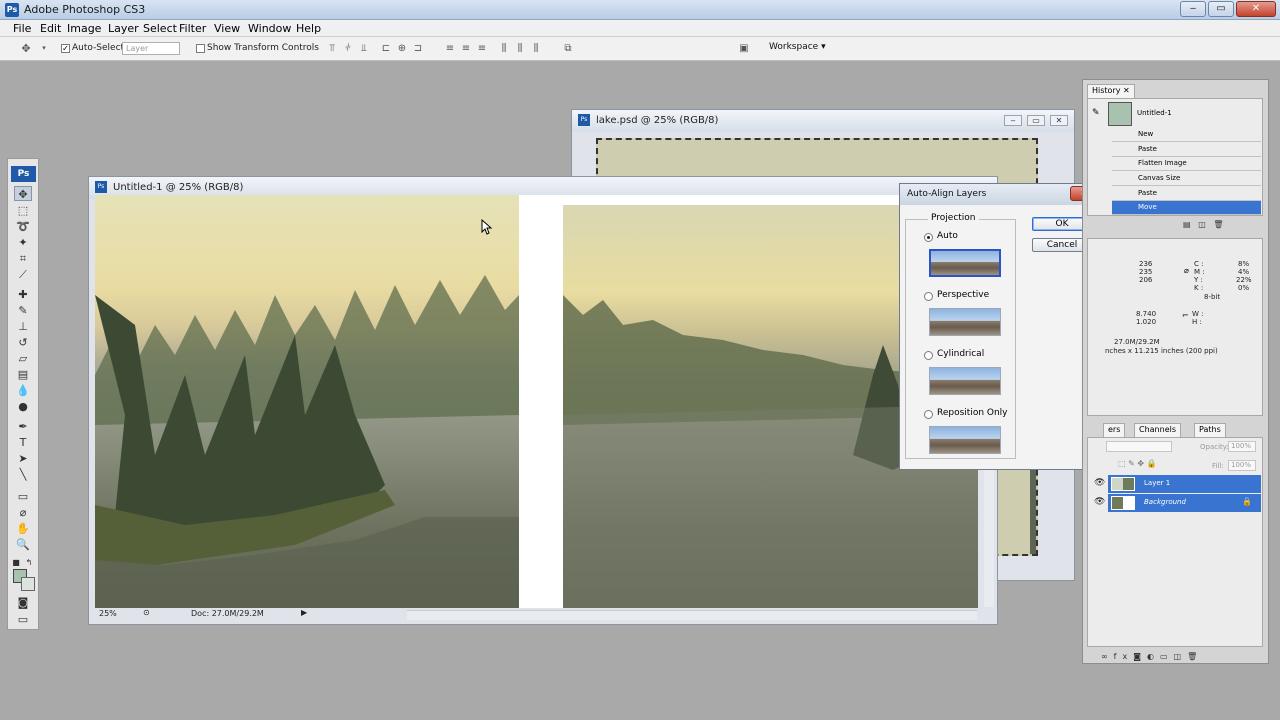 The image size is (1280, 720). I want to click on perspective-radio, so click(928, 296).